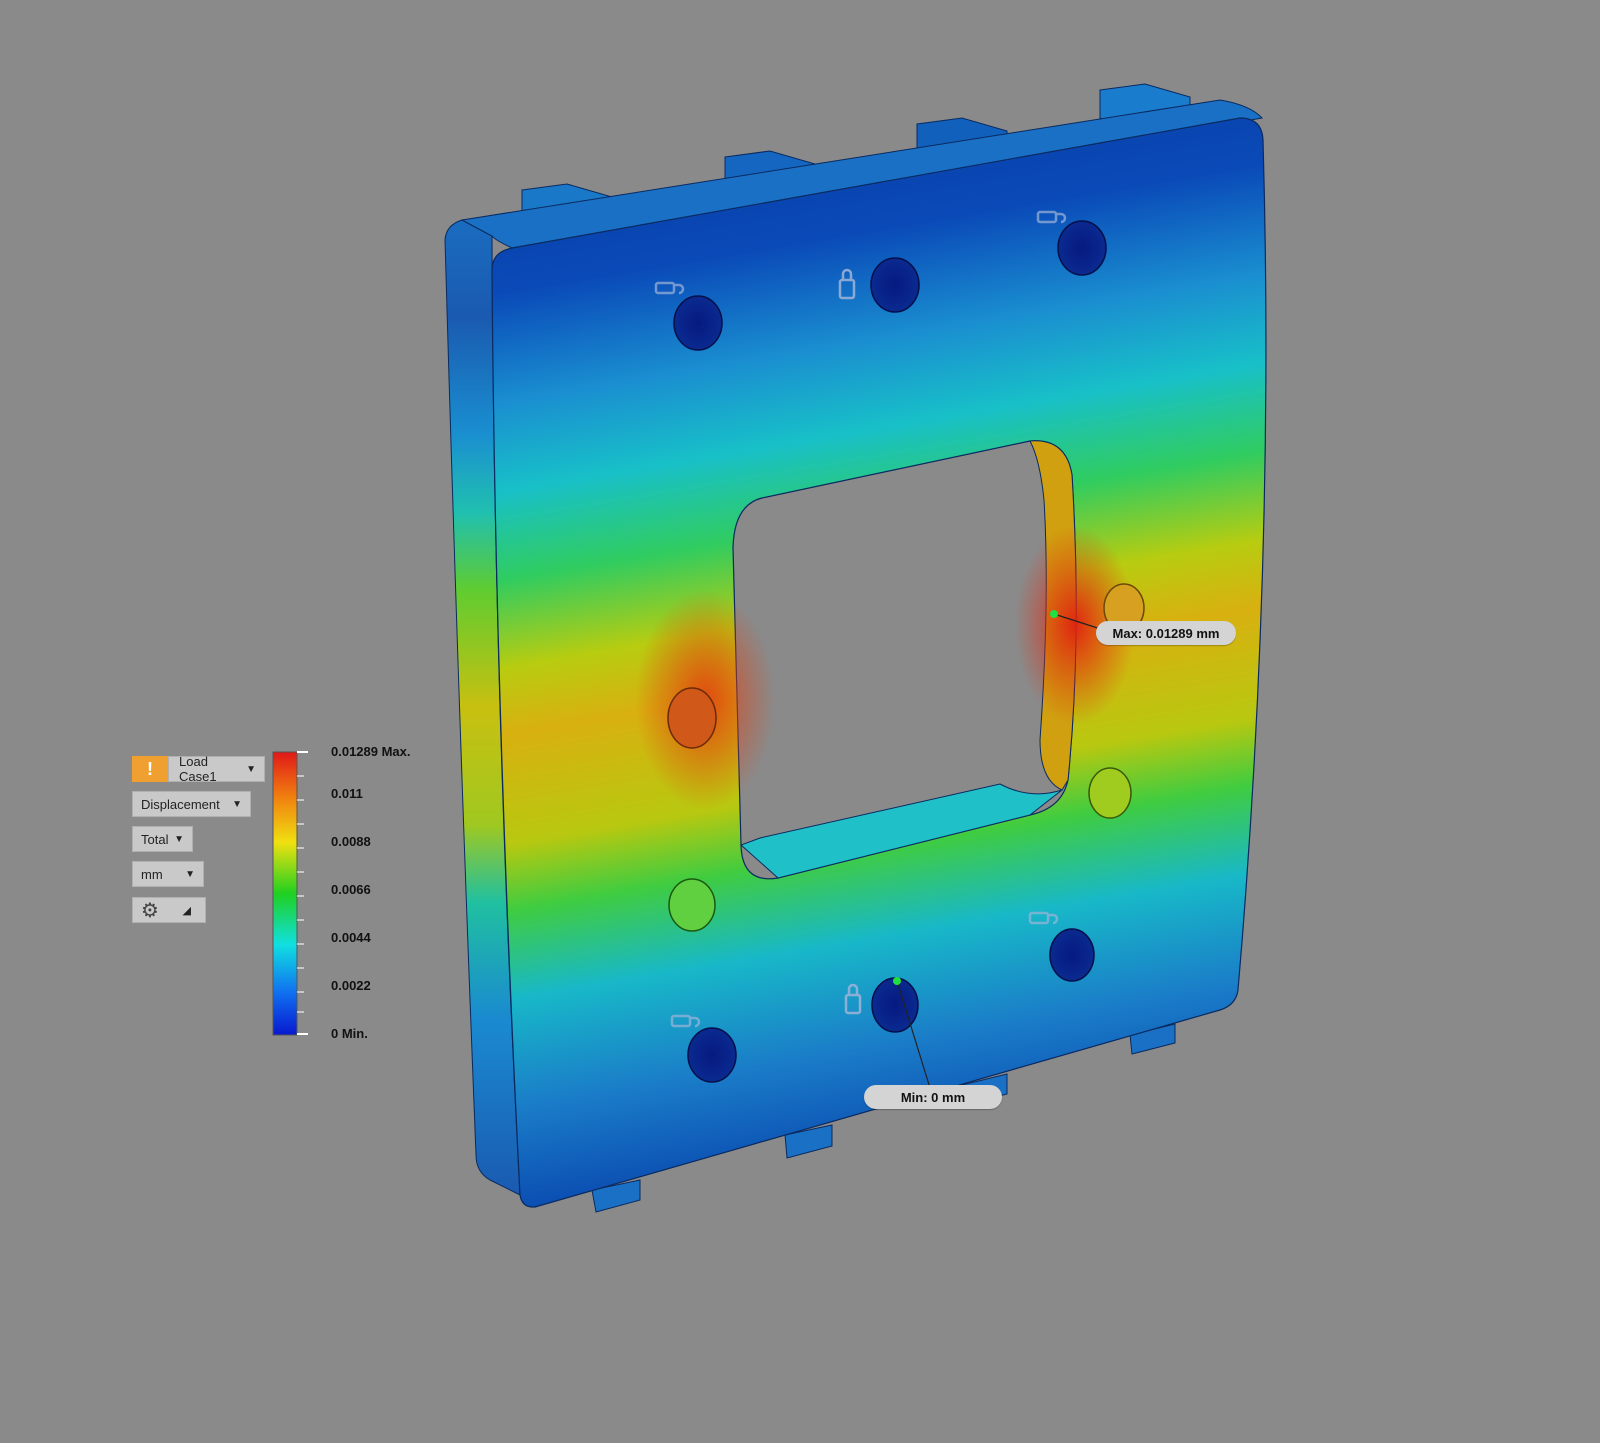 The width and height of the screenshot is (1600, 1443). I want to click on legend-label: 0.0044, so click(351, 937).